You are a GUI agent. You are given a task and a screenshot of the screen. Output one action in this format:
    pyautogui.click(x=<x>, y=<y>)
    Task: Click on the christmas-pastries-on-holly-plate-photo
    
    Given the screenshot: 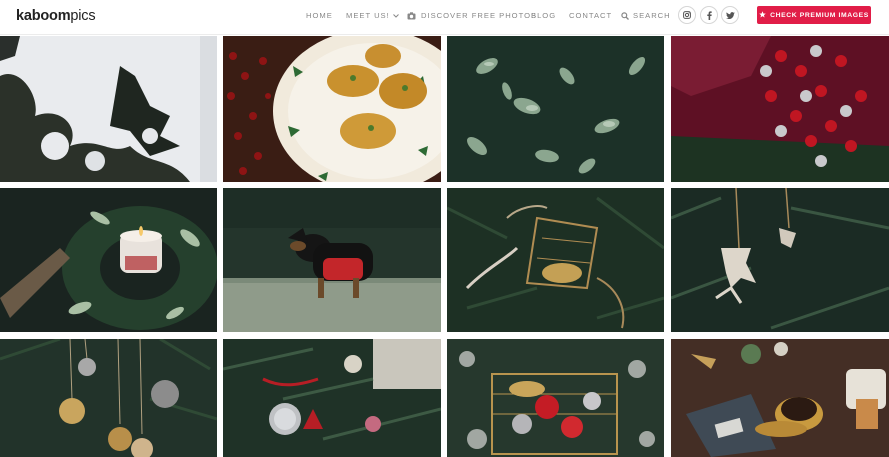 What is the action you would take?
    pyautogui.click(x=332, y=109)
    